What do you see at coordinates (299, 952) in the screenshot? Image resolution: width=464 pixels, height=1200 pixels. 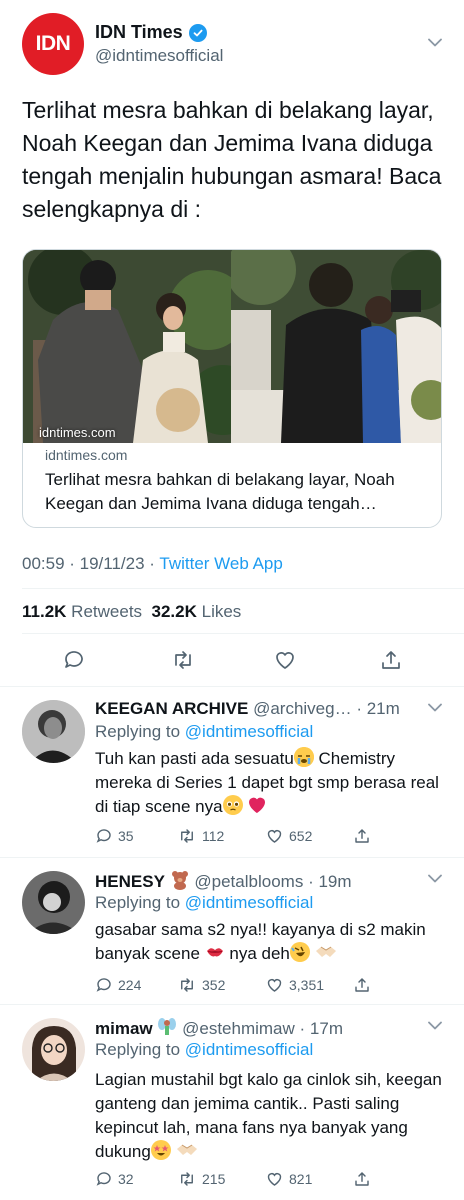 I see `rolling-laughing-emoji-icon` at bounding box center [299, 952].